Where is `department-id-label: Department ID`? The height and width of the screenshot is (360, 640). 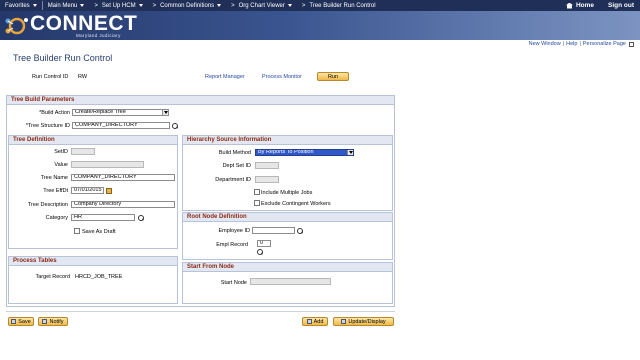
department-id-label: Department ID is located at coordinates (233, 180).